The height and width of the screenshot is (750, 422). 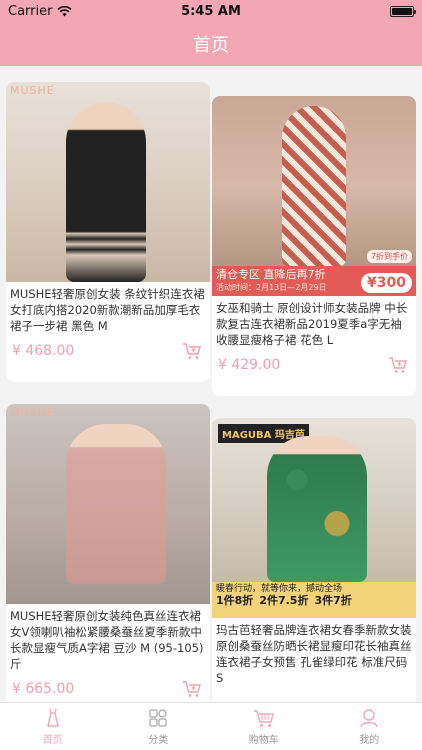 What do you see at coordinates (235, 600) in the screenshot?
I see `promo-tier-1: 1件8折` at bounding box center [235, 600].